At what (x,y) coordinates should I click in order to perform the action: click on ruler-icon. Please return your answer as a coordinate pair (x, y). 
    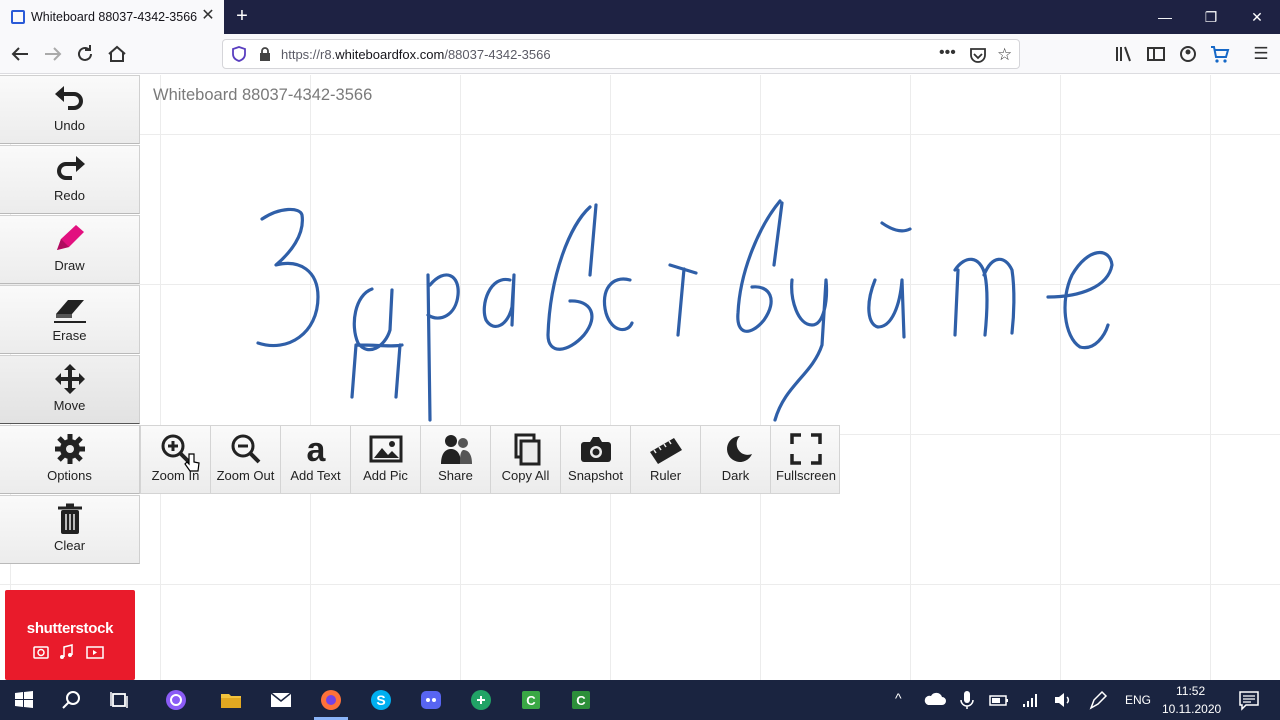
    Looking at the image, I should click on (665, 451).